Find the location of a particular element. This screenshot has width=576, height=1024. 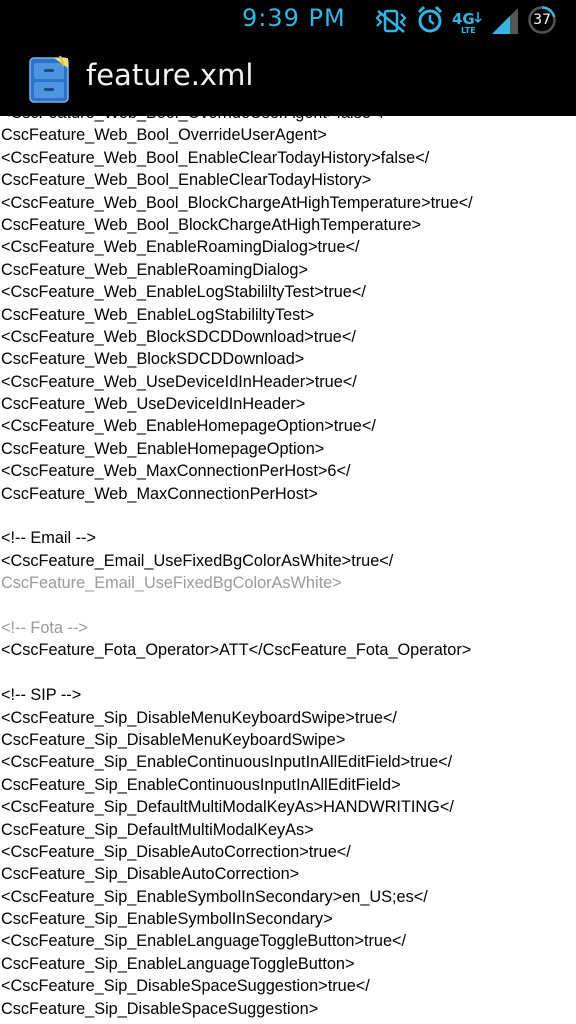

code-line: <!-- Email --> is located at coordinates (48, 538).